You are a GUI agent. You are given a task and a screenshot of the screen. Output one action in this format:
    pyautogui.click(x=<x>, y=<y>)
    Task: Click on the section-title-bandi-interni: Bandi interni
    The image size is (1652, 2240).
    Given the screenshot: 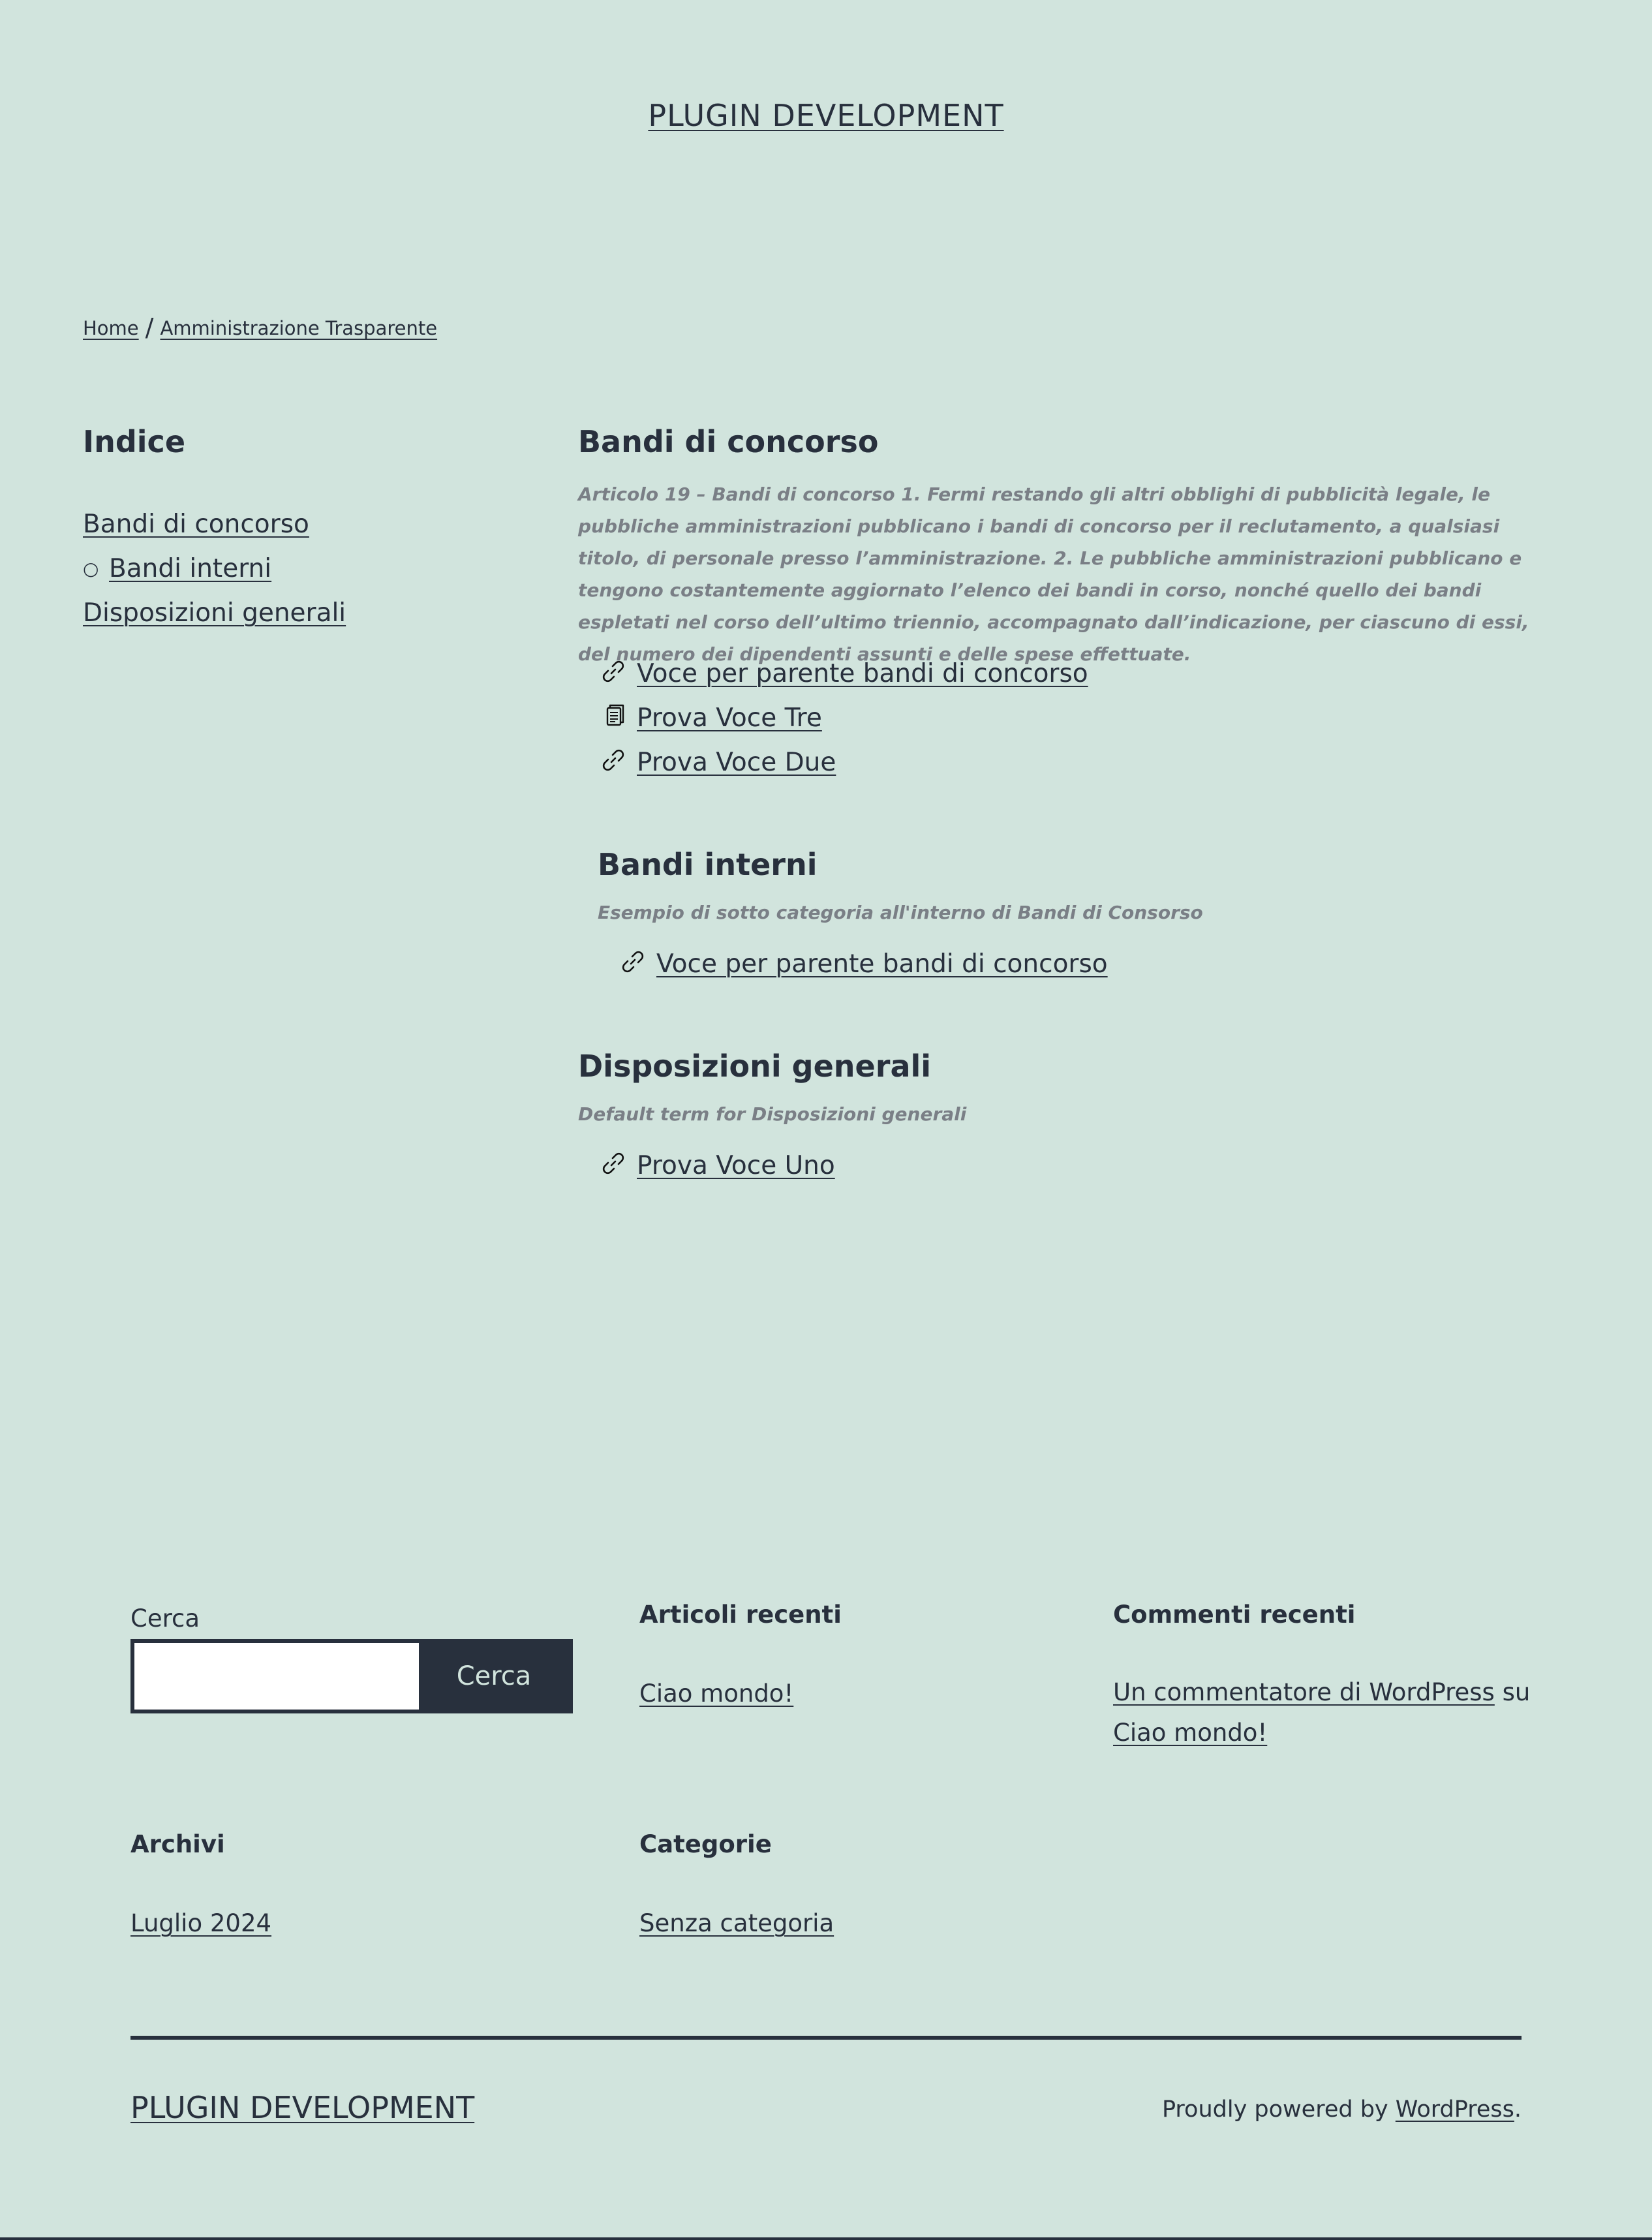 What is the action you would take?
    pyautogui.click(x=708, y=865)
    